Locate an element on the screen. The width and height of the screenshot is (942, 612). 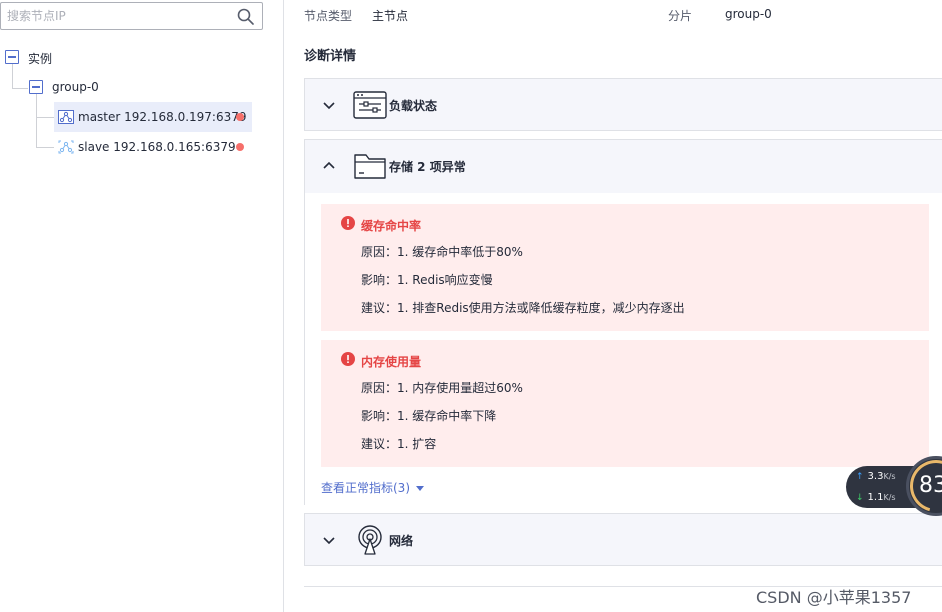
tree-group-label: group-0 is located at coordinates (75, 87).